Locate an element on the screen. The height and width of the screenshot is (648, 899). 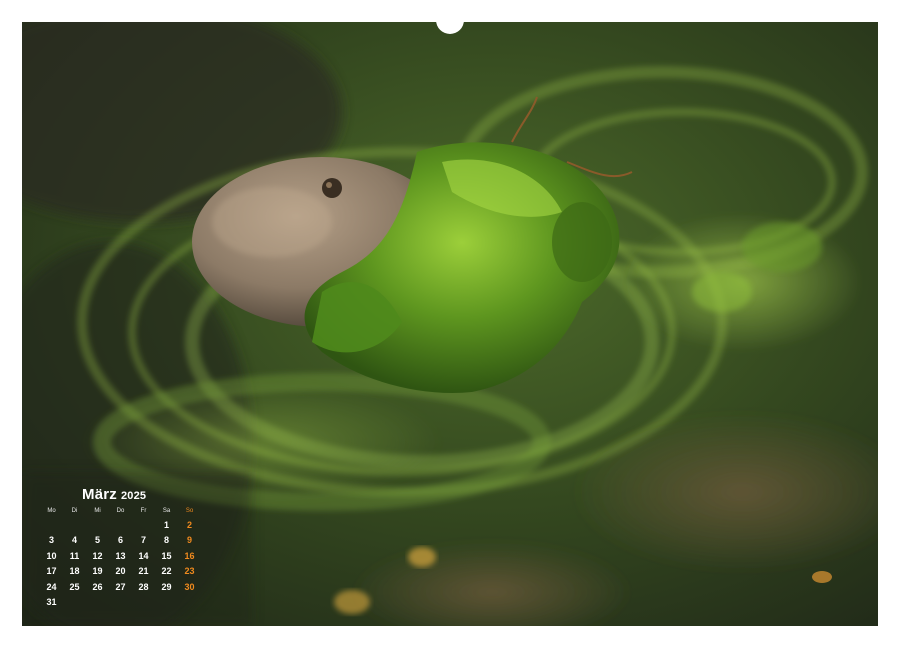
calendar-week-row: 24252627282930 is located at coordinates (120, 587).